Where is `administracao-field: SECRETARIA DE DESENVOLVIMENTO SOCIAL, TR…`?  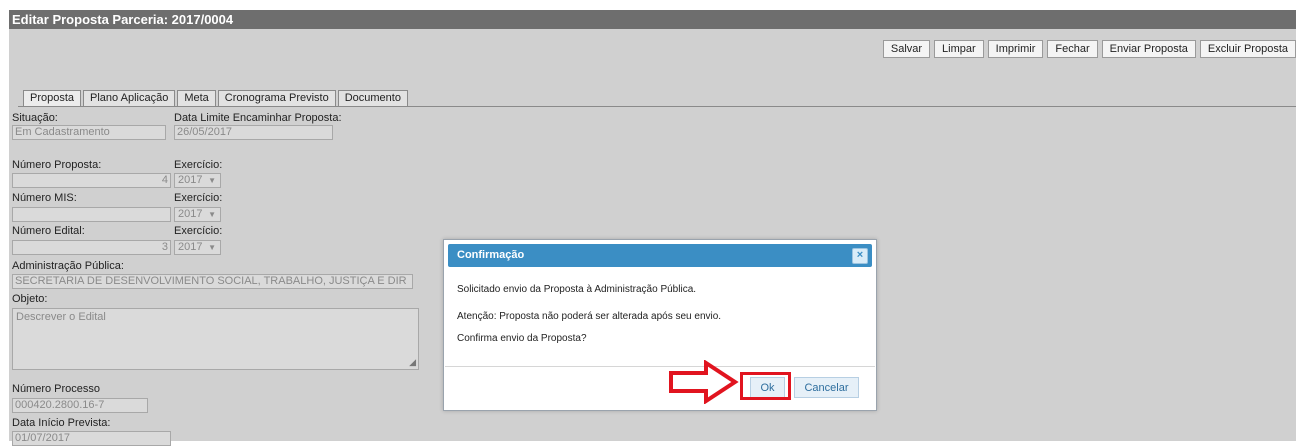
administracao-field: SECRETARIA DE DESENVOLVIMENTO SOCIAL, TR… is located at coordinates (212, 281).